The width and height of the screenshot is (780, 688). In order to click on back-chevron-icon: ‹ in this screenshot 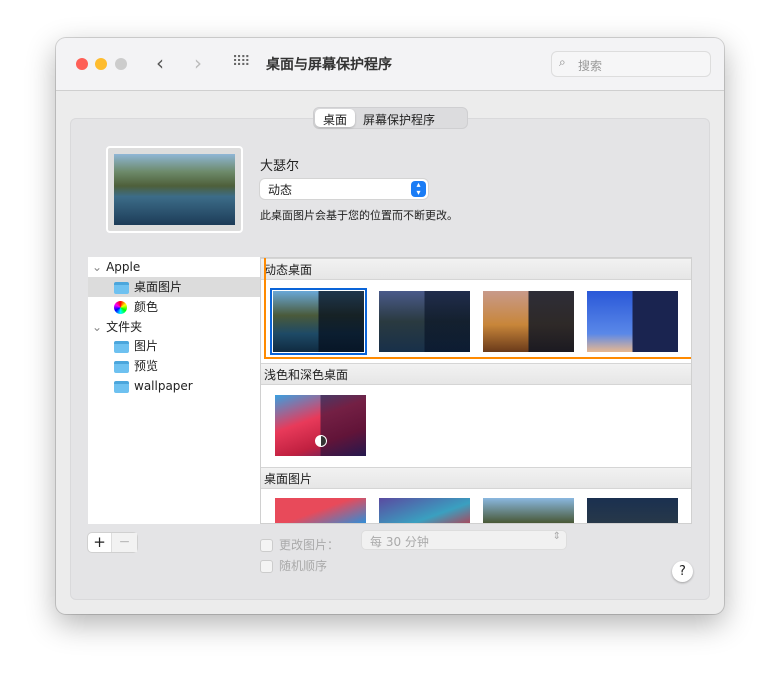, I will do `click(160, 63)`.